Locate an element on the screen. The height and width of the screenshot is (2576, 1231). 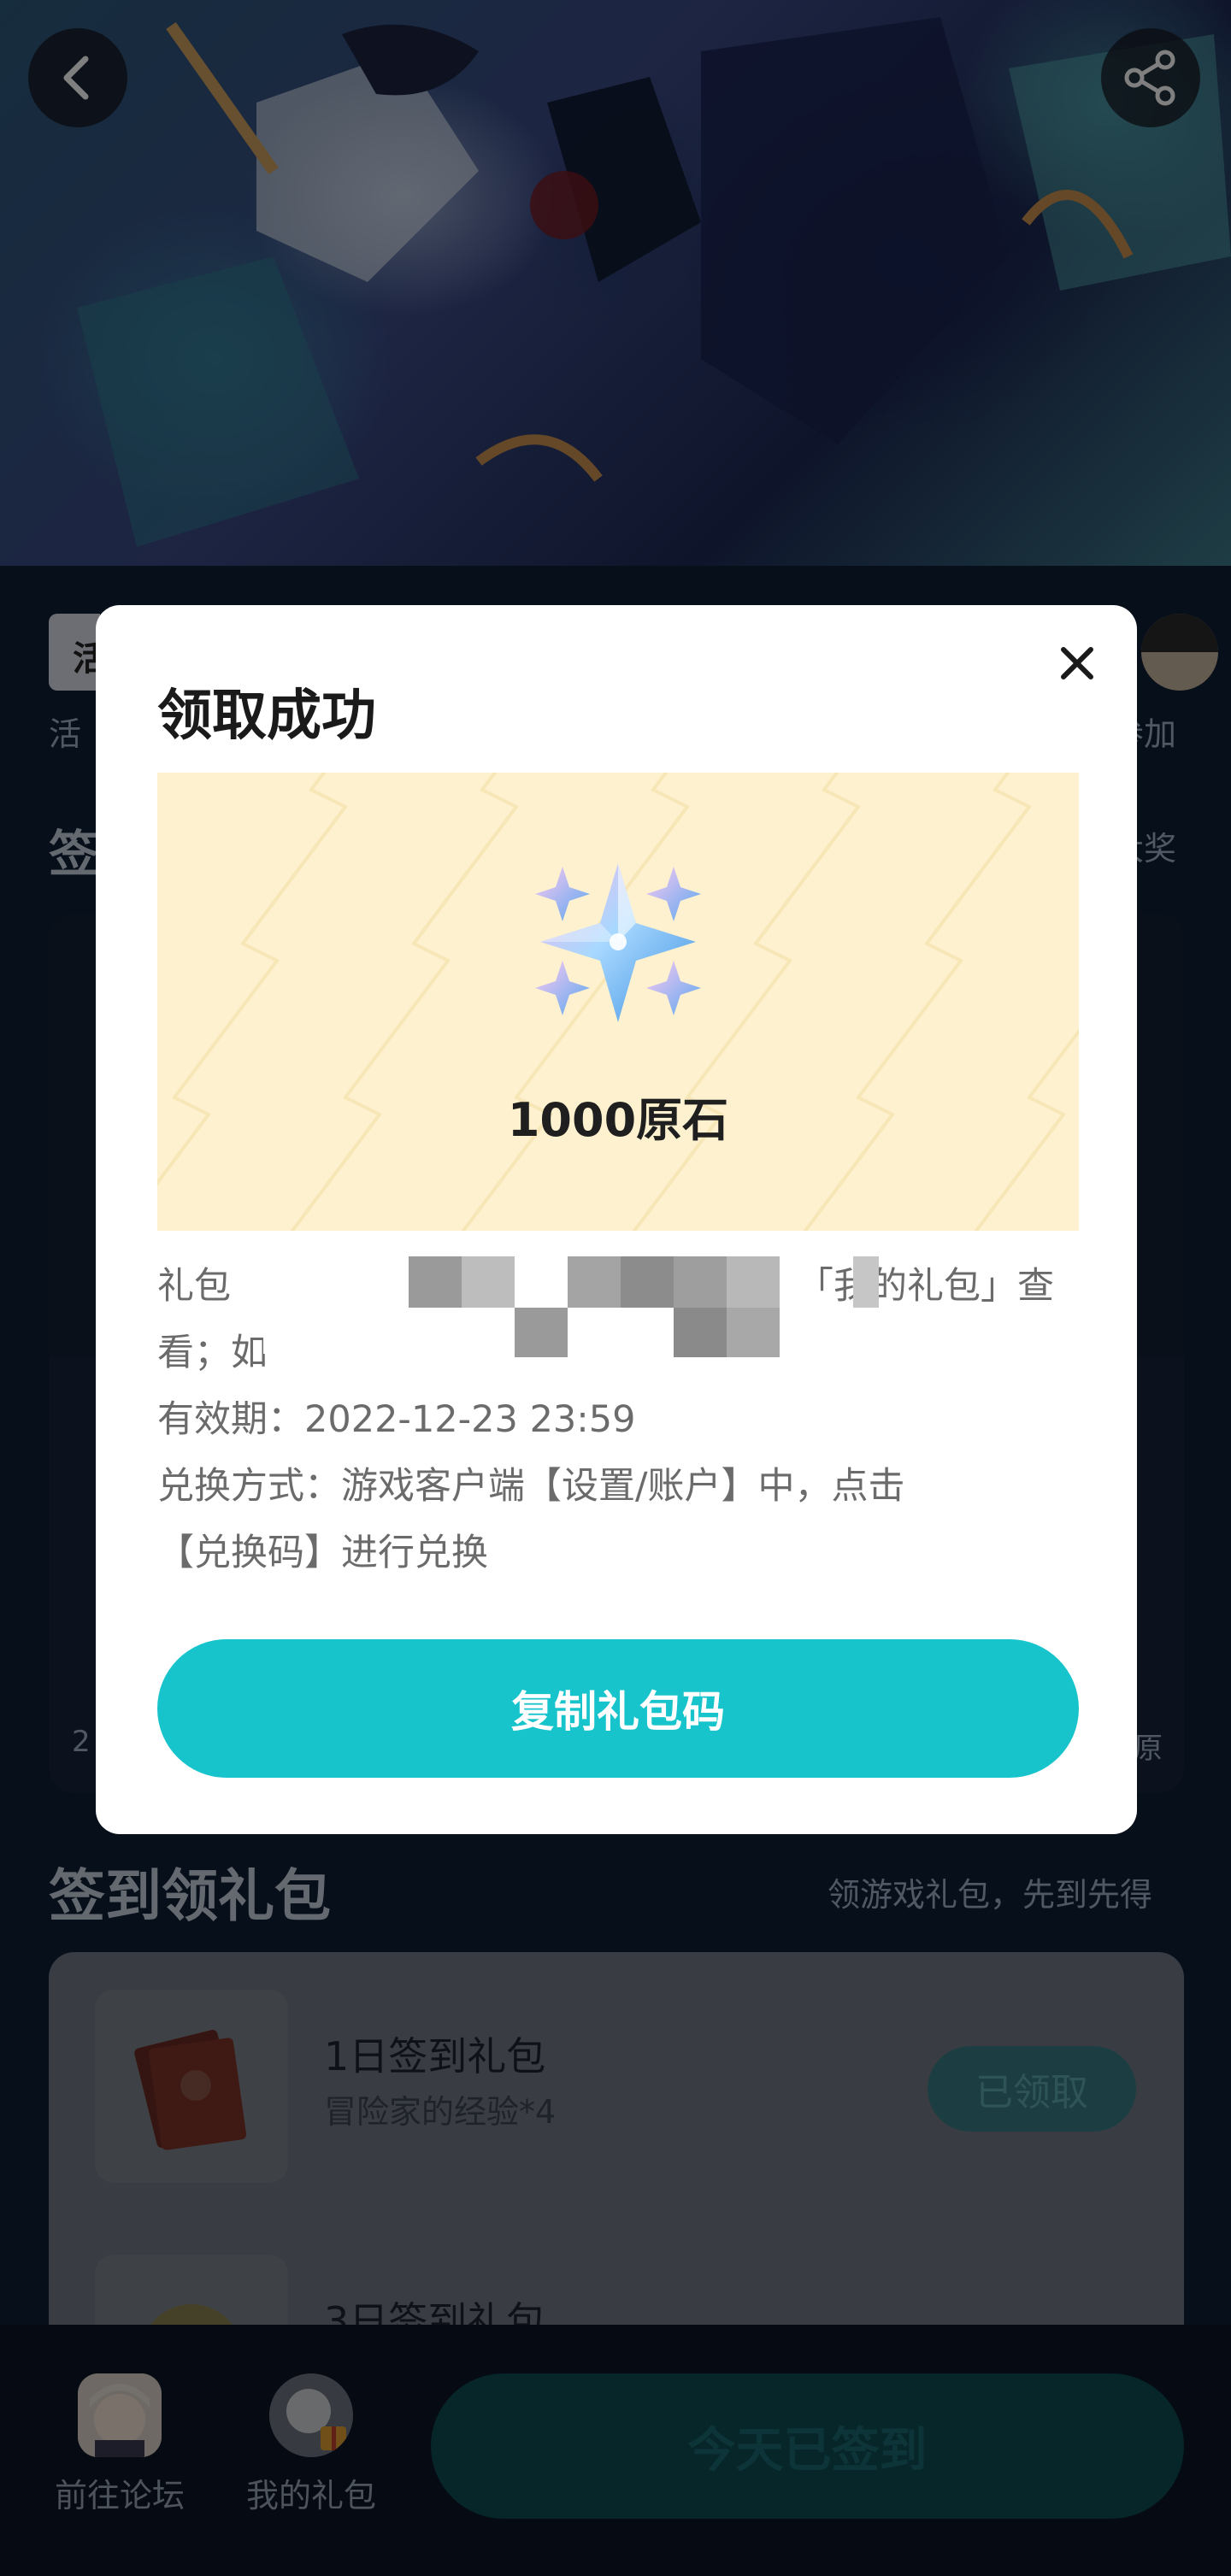
redeem-method-text: 兑换方式：游戏客户端【设置/账户】中，点击 is located at coordinates (531, 1486).